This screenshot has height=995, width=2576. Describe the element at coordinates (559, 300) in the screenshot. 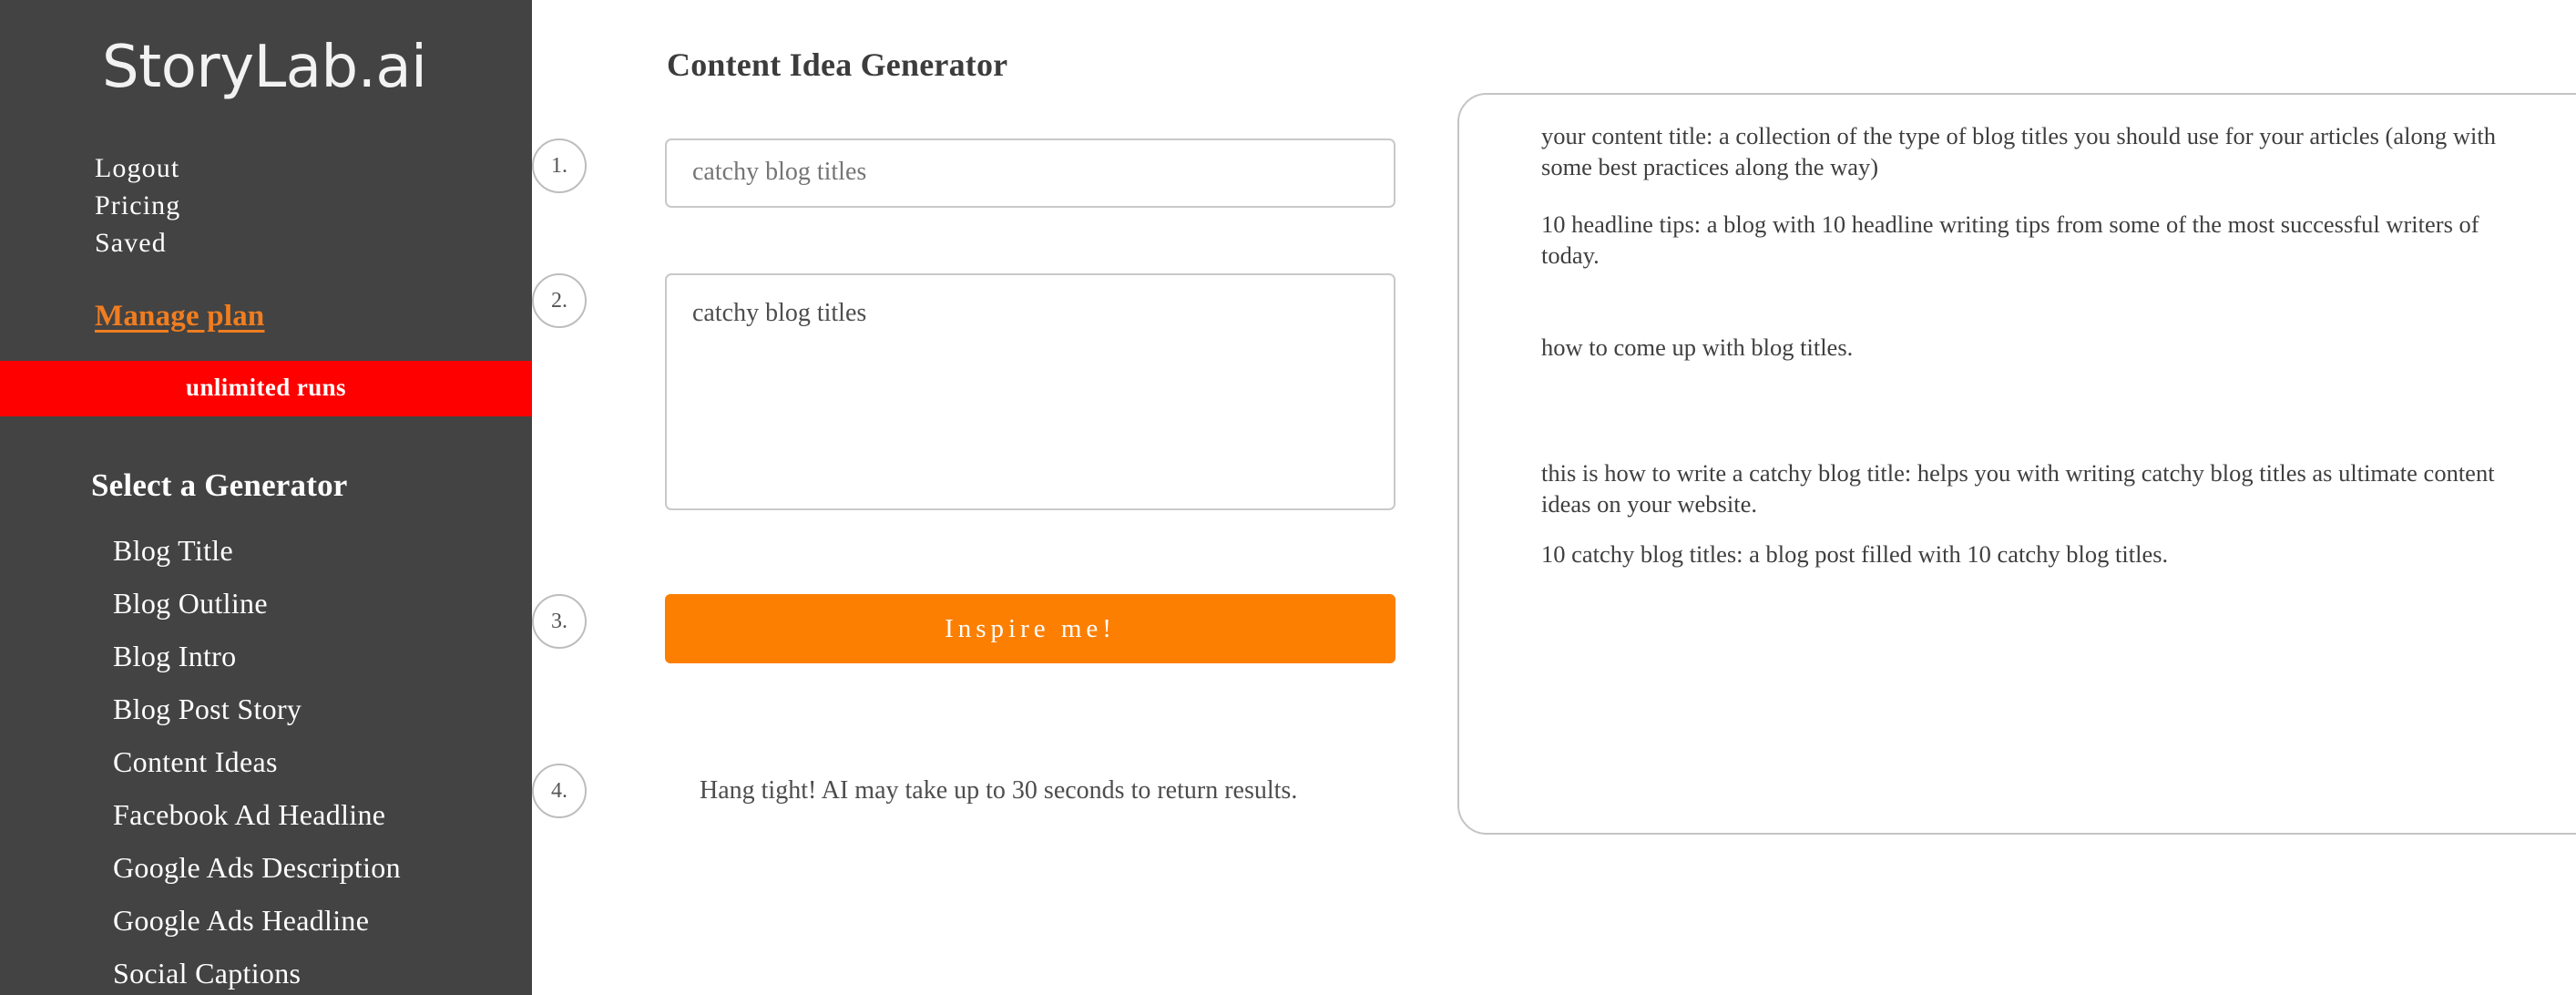

I see `step-badge-2: 2.` at that location.